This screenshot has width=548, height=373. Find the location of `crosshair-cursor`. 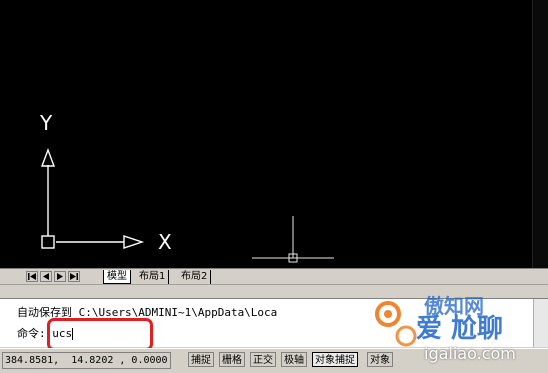

crosshair-cursor is located at coordinates (293, 239).